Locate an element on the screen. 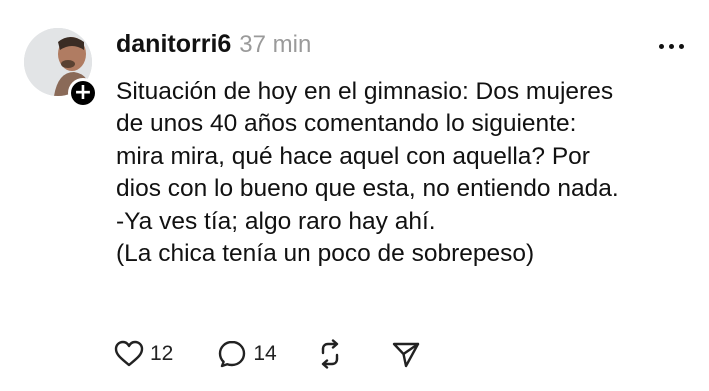 The image size is (709, 391). more-horizontal-icon is located at coordinates (661, 46).